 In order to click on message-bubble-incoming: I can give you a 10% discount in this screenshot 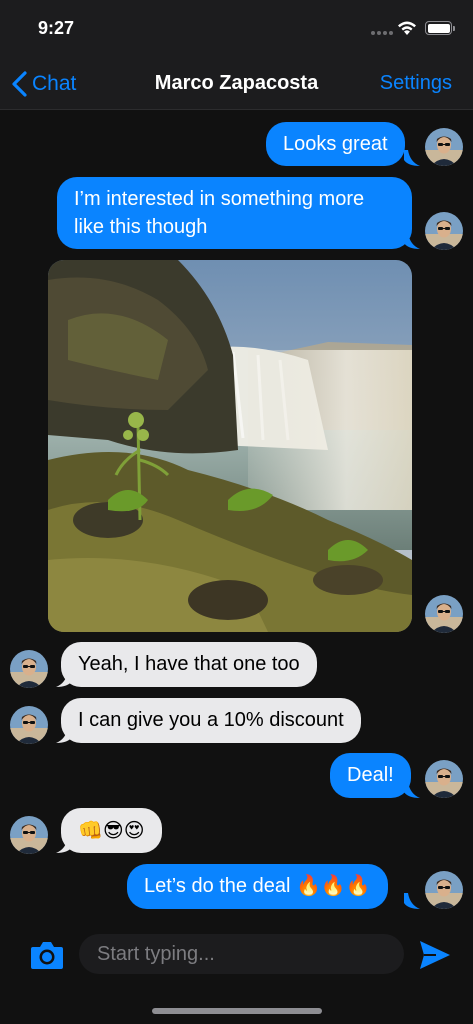, I will do `click(211, 720)`.